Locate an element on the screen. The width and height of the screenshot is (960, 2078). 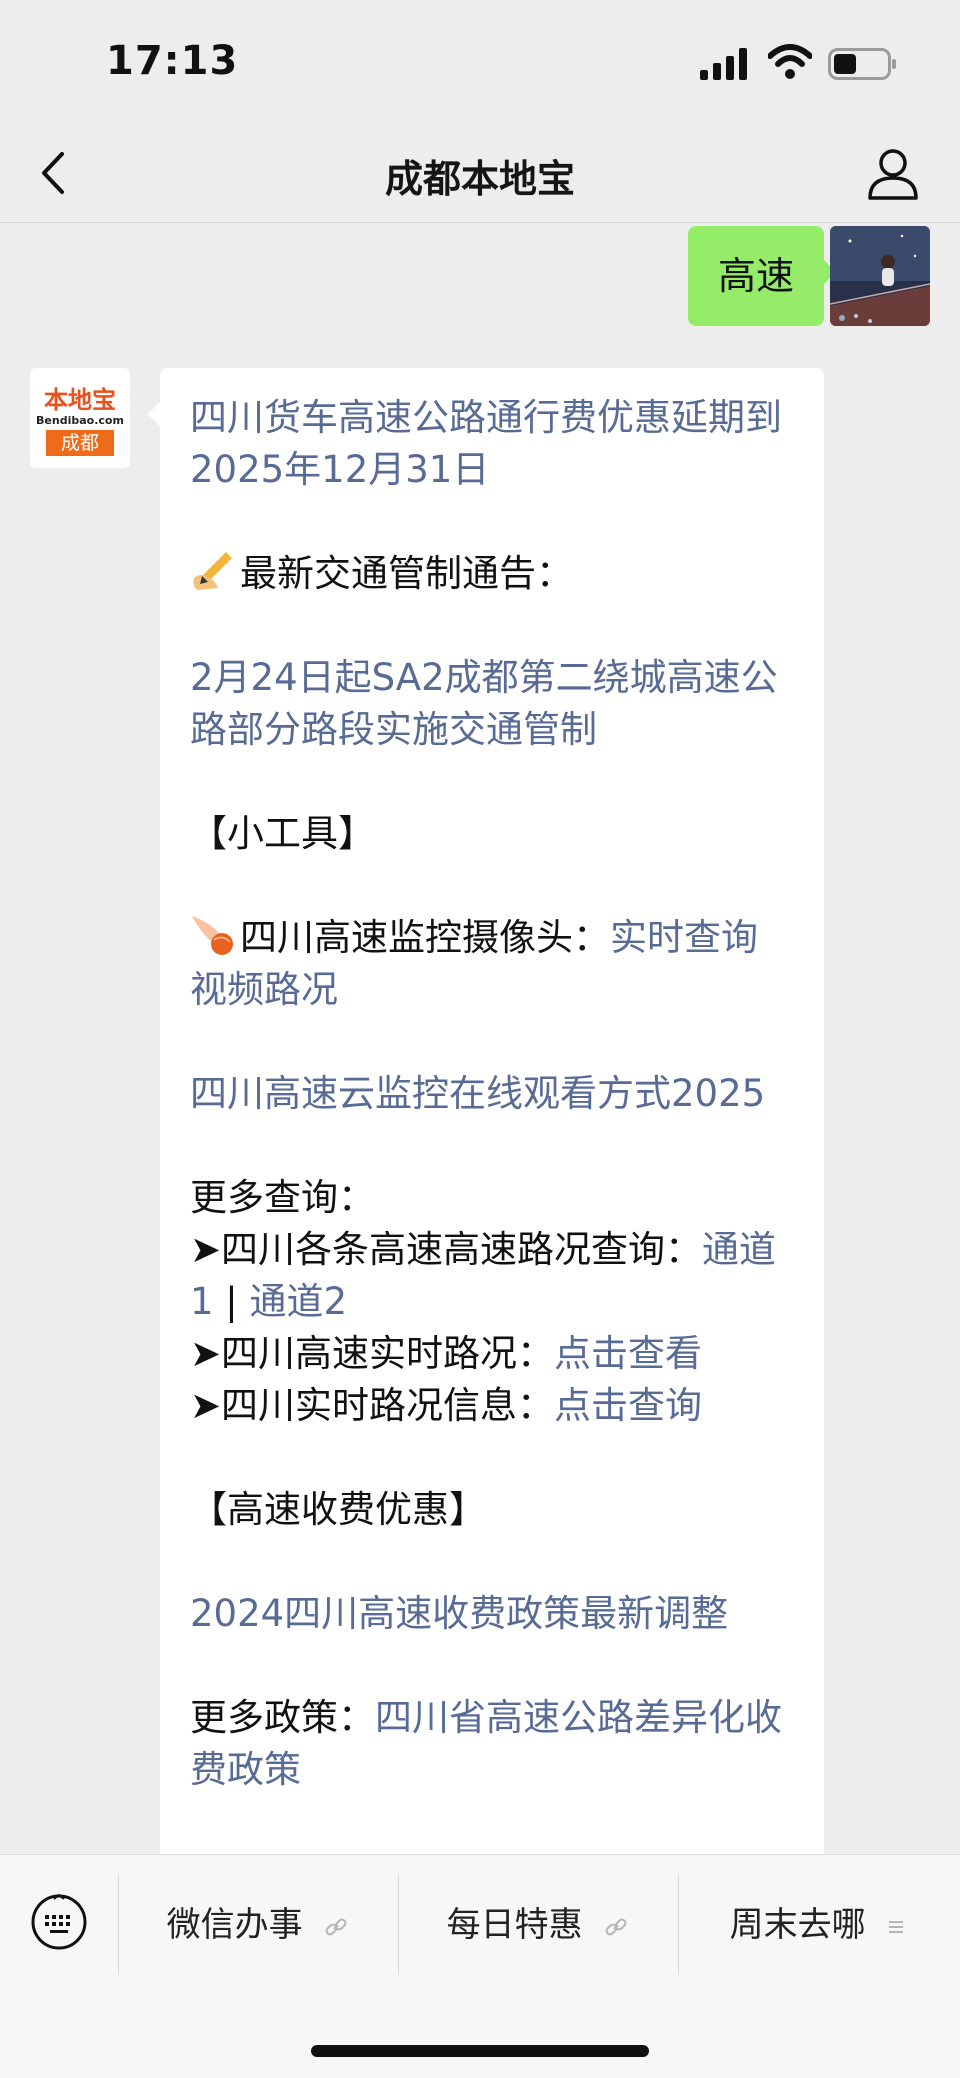
user-message-bubble: 高速 is located at coordinates (762, 276).